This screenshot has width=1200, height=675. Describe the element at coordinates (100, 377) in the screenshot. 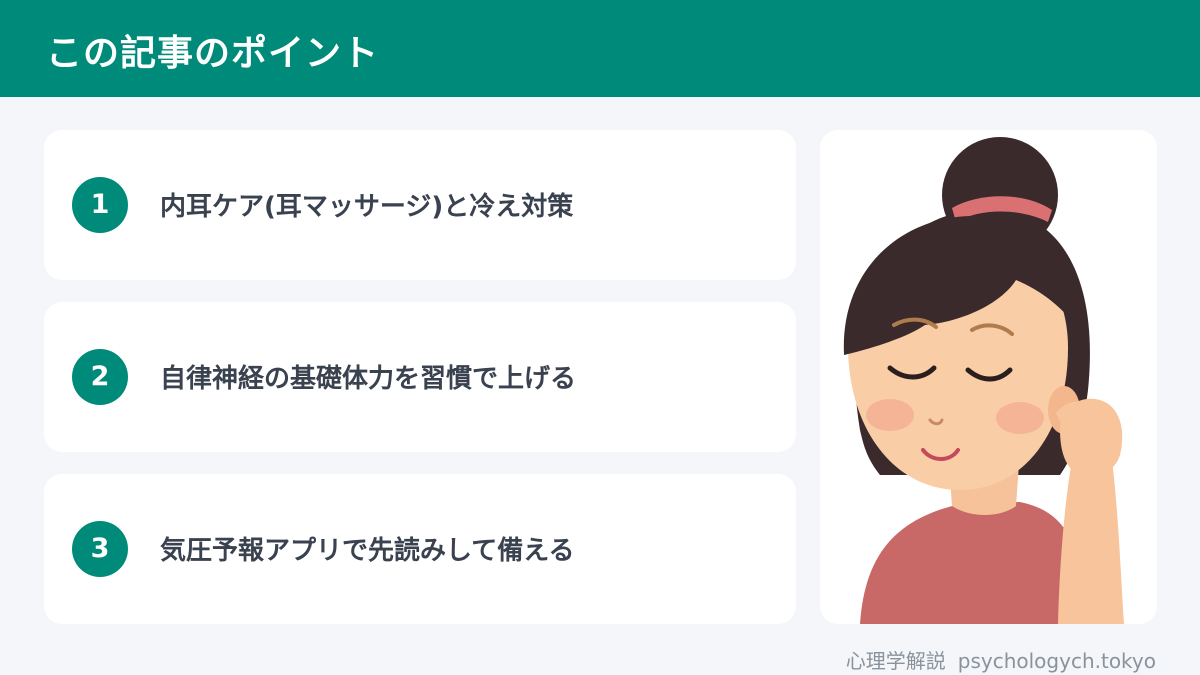

I see `point-number-badge: 2` at that location.